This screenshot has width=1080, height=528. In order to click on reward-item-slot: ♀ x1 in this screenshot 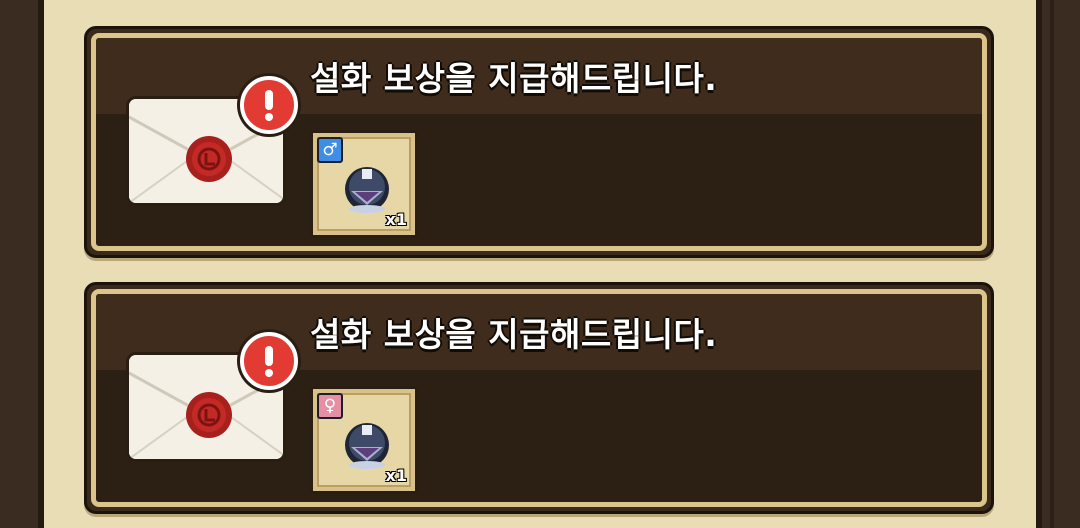, I will do `click(364, 440)`.